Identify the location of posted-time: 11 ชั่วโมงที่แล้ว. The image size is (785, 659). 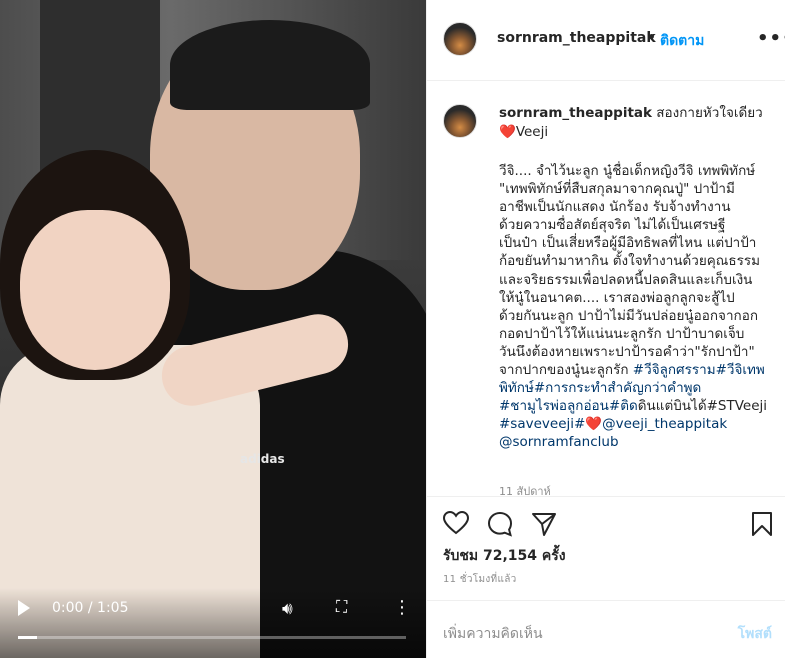
(480, 579).